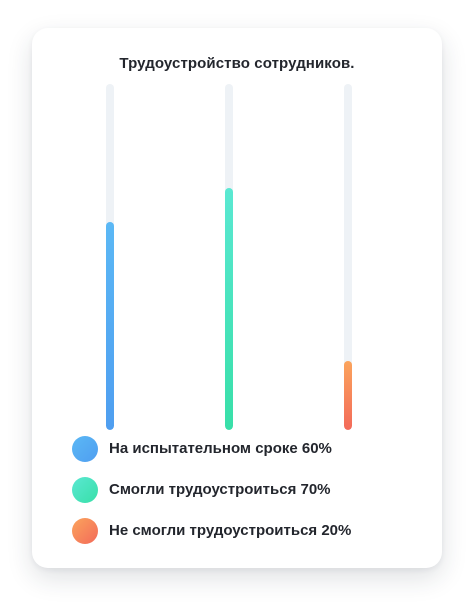 This screenshot has width=474, height=604. I want to click on bar-track-not-employed, so click(348, 257).